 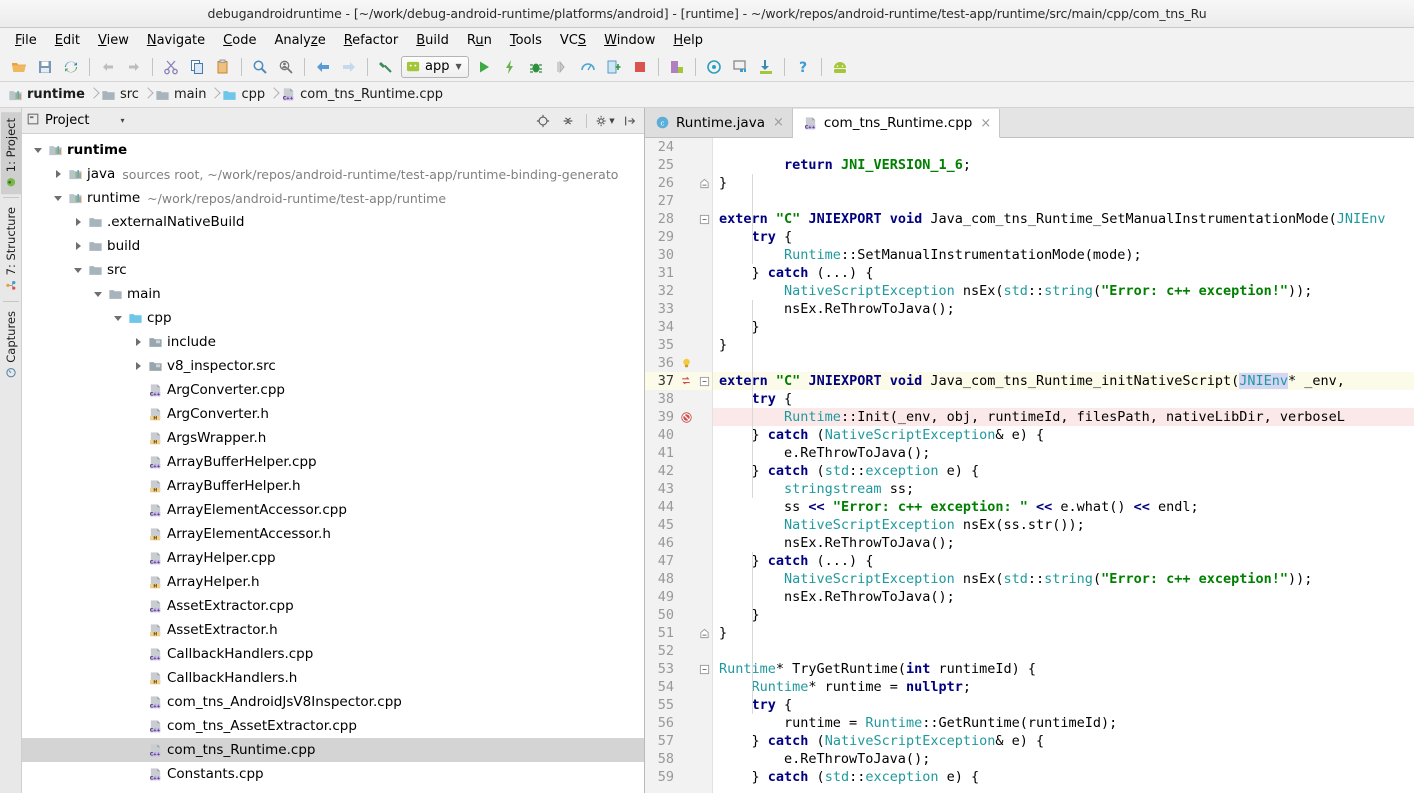 What do you see at coordinates (573, 40) in the screenshot?
I see `menu-vcs: VCS` at bounding box center [573, 40].